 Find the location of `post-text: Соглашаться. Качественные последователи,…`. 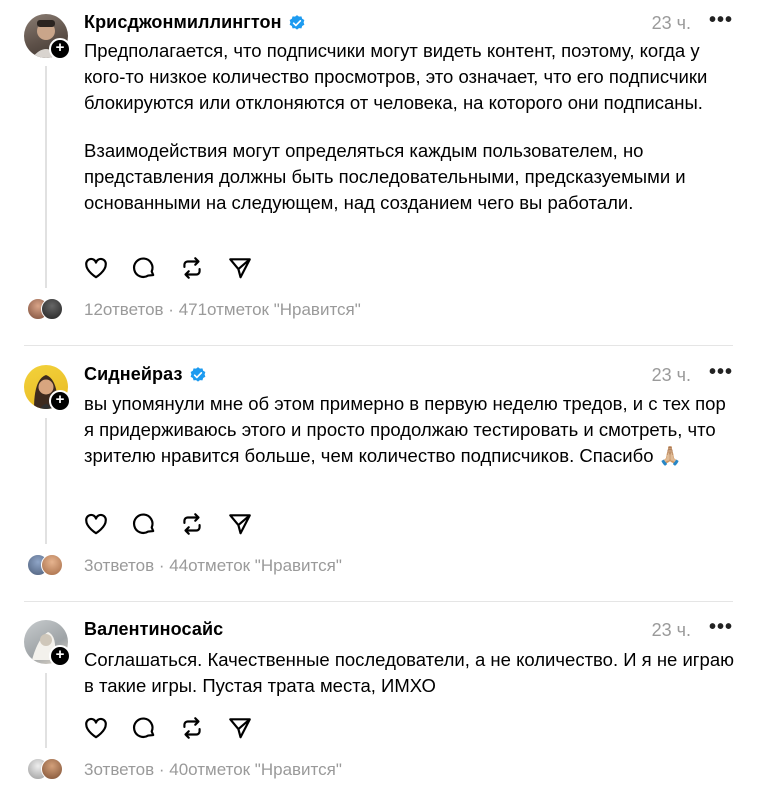

post-text: Соглашаться. Качественные последователи,… is located at coordinates (409, 673).